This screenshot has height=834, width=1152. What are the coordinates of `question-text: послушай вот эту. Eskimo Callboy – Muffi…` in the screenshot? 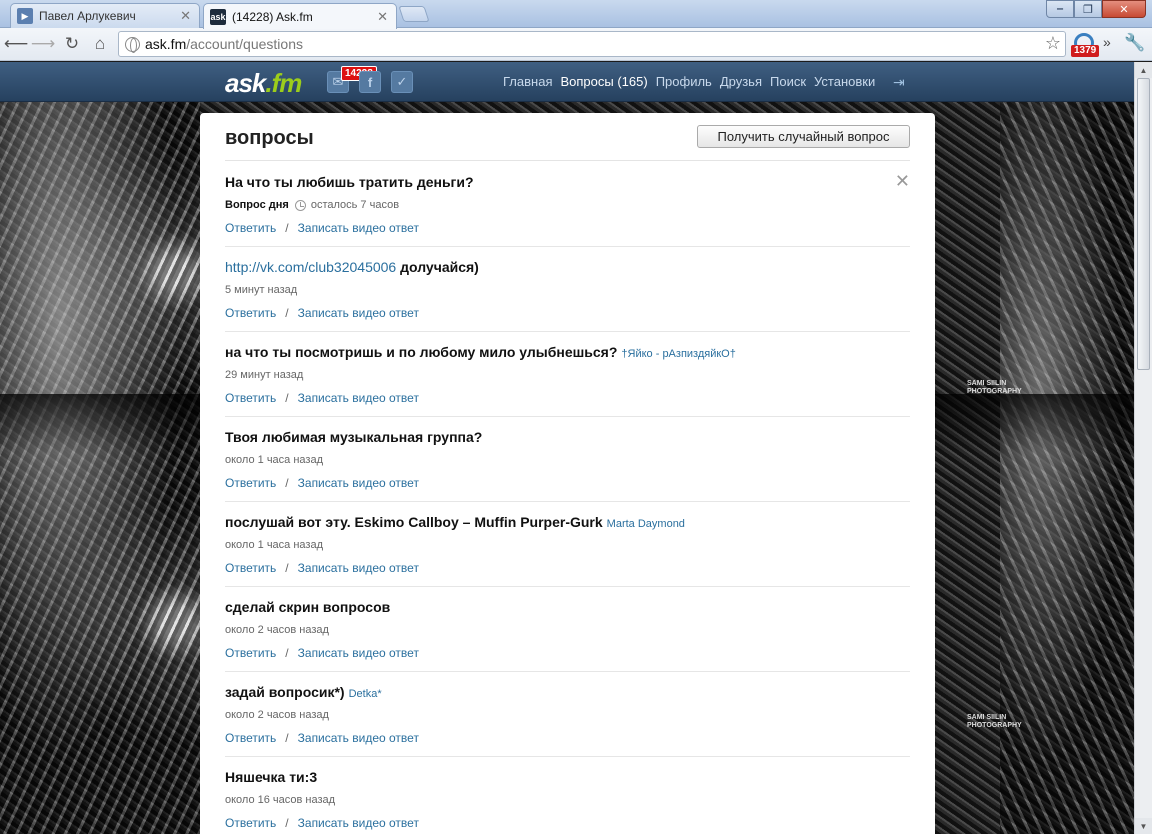 It's located at (414, 522).